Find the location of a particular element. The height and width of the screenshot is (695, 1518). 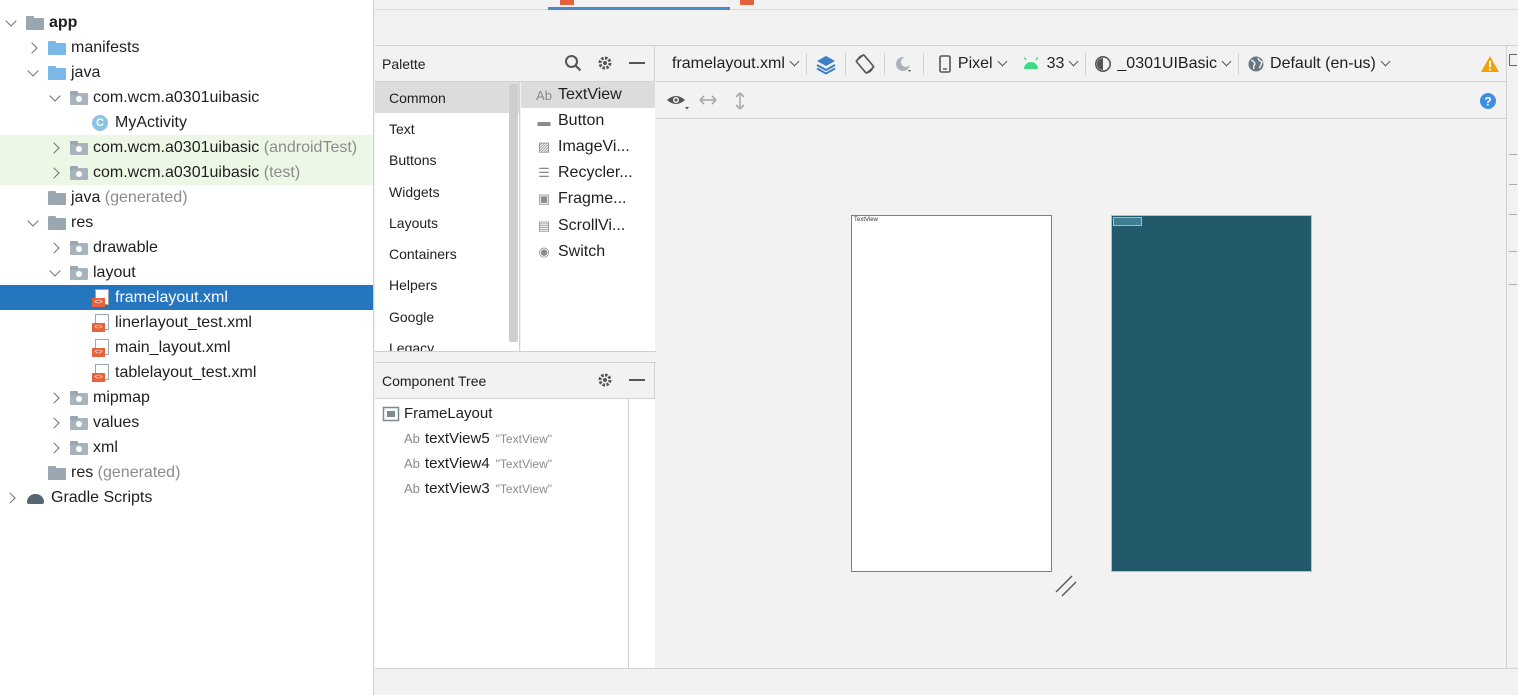

night-mode-button is located at coordinates (904, 64).